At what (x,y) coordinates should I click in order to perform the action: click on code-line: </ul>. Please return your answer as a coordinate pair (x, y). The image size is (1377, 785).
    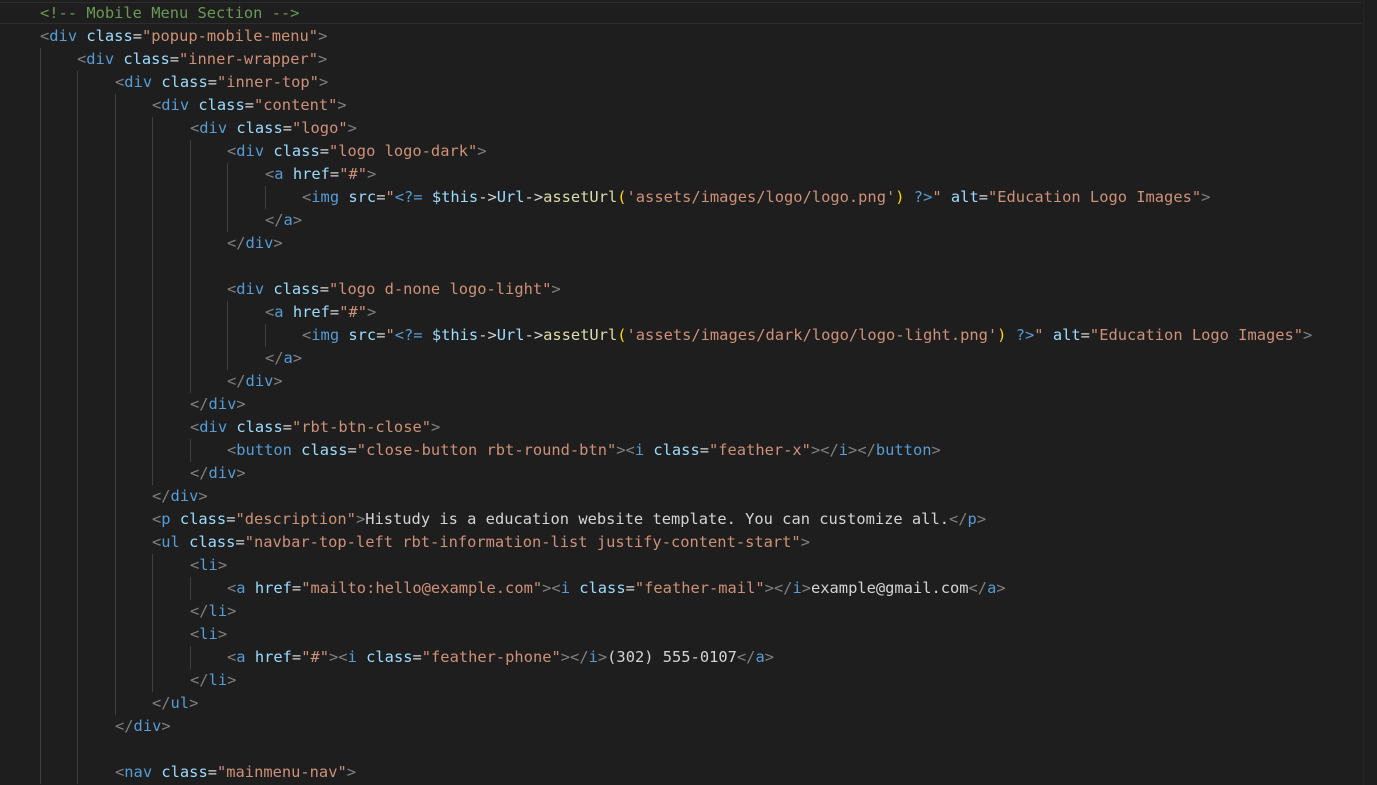
    Looking at the image, I should click on (175, 703).